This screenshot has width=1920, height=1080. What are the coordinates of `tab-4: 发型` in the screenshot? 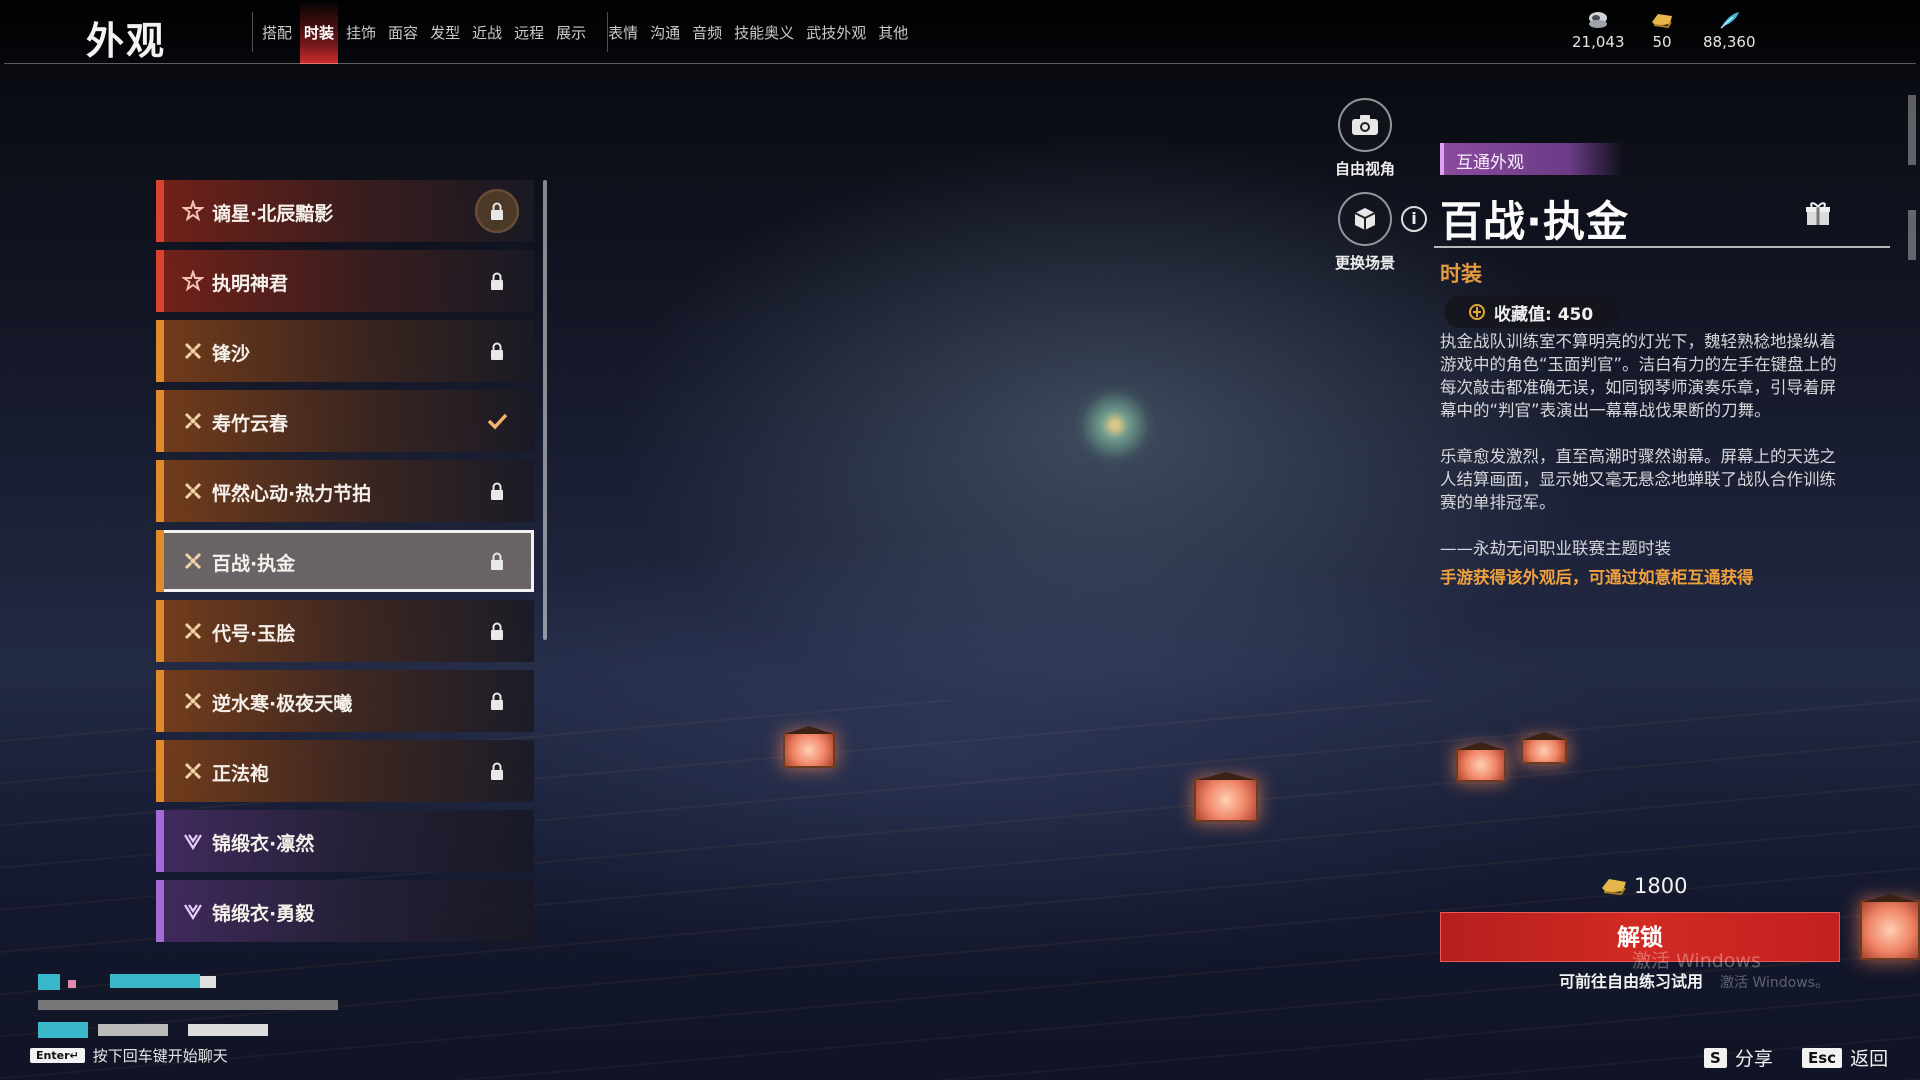 It's located at (445, 32).